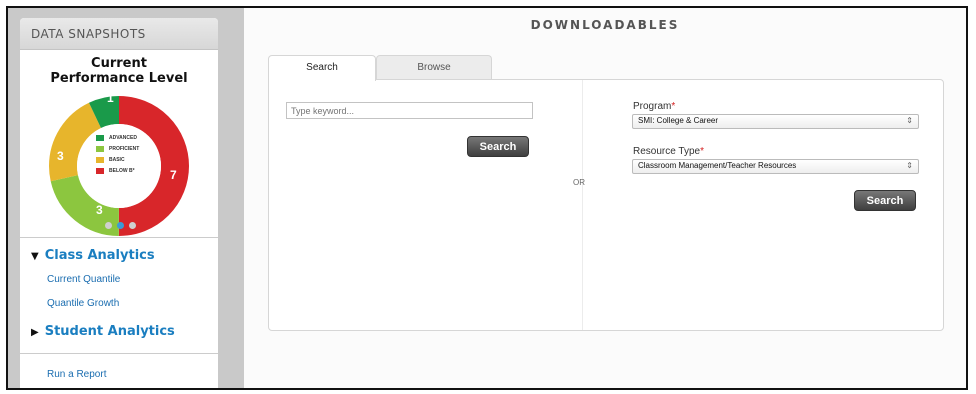 This screenshot has width=976, height=394. Describe the element at coordinates (579, 182) in the screenshot. I see `or-separator: OR` at that location.